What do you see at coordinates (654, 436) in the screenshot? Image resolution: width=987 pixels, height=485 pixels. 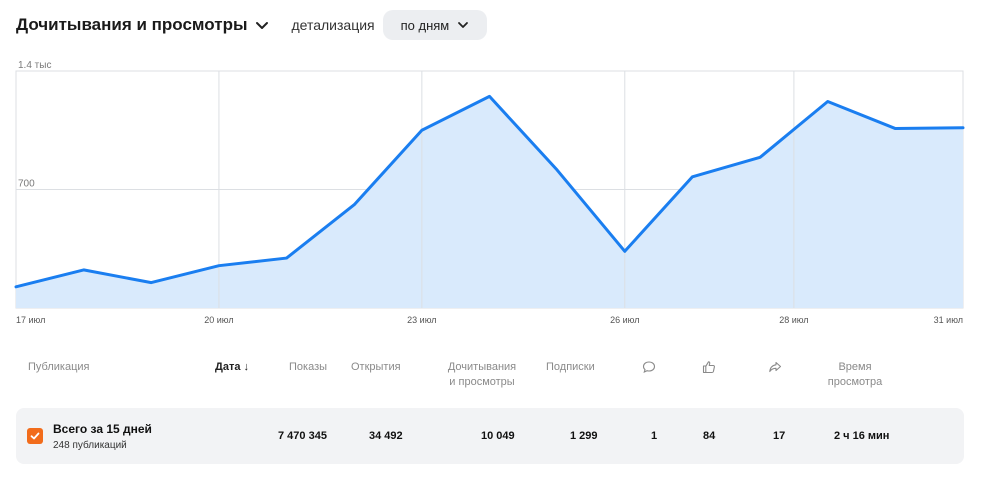 I see `total-comments: 1` at bounding box center [654, 436].